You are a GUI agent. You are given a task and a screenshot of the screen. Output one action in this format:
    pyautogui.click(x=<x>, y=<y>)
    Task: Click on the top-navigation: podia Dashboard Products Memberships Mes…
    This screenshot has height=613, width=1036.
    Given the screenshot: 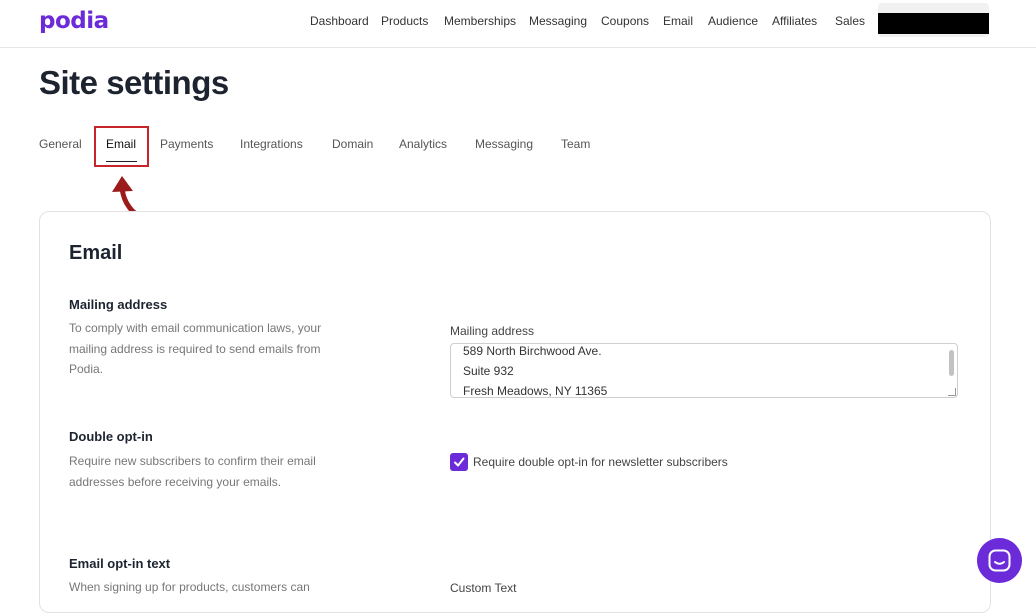 What is the action you would take?
    pyautogui.click(x=518, y=24)
    